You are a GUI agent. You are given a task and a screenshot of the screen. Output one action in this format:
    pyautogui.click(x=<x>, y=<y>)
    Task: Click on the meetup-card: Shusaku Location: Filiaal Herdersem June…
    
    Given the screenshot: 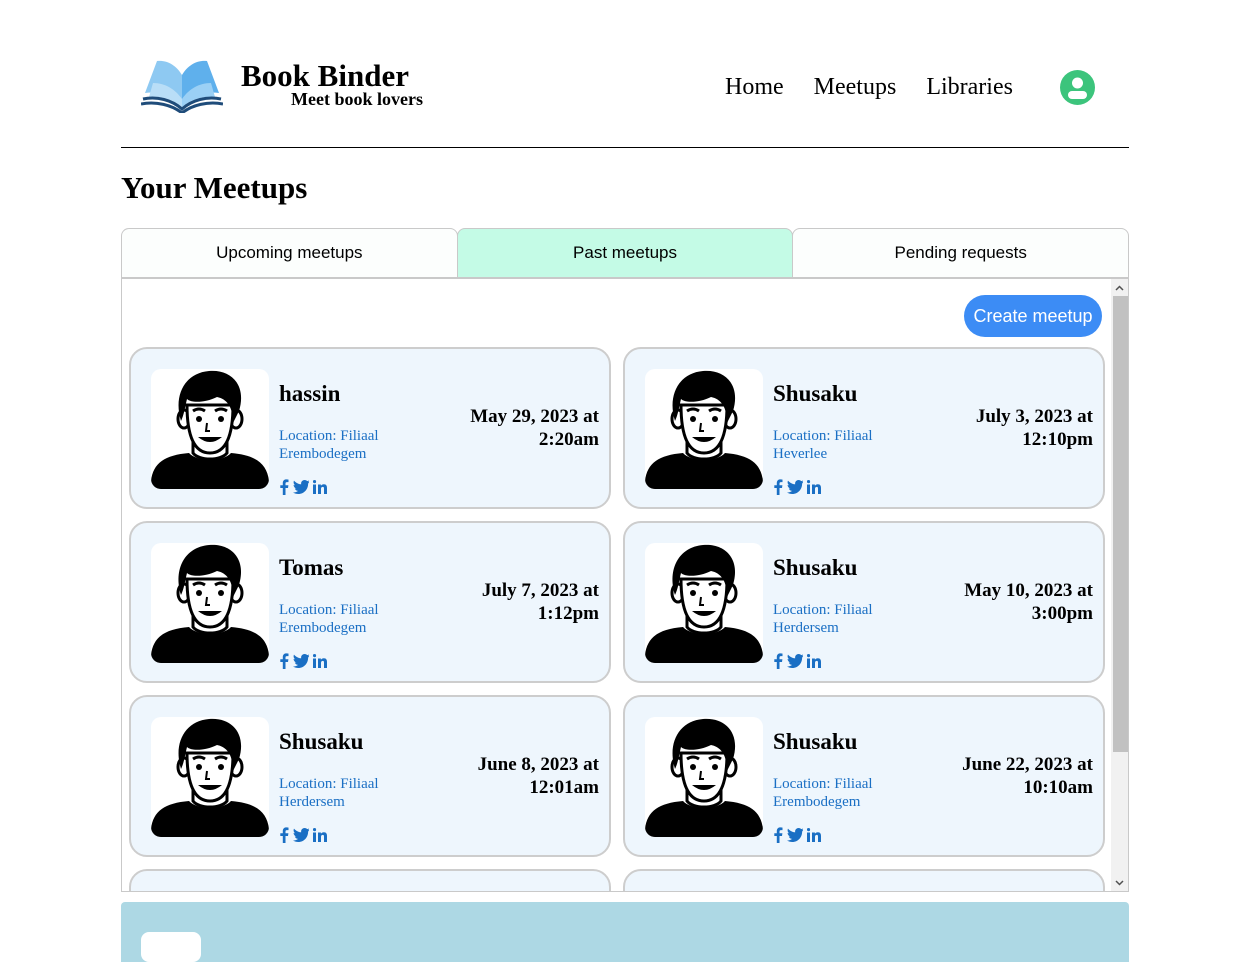 What is the action you would take?
    pyautogui.click(x=370, y=776)
    